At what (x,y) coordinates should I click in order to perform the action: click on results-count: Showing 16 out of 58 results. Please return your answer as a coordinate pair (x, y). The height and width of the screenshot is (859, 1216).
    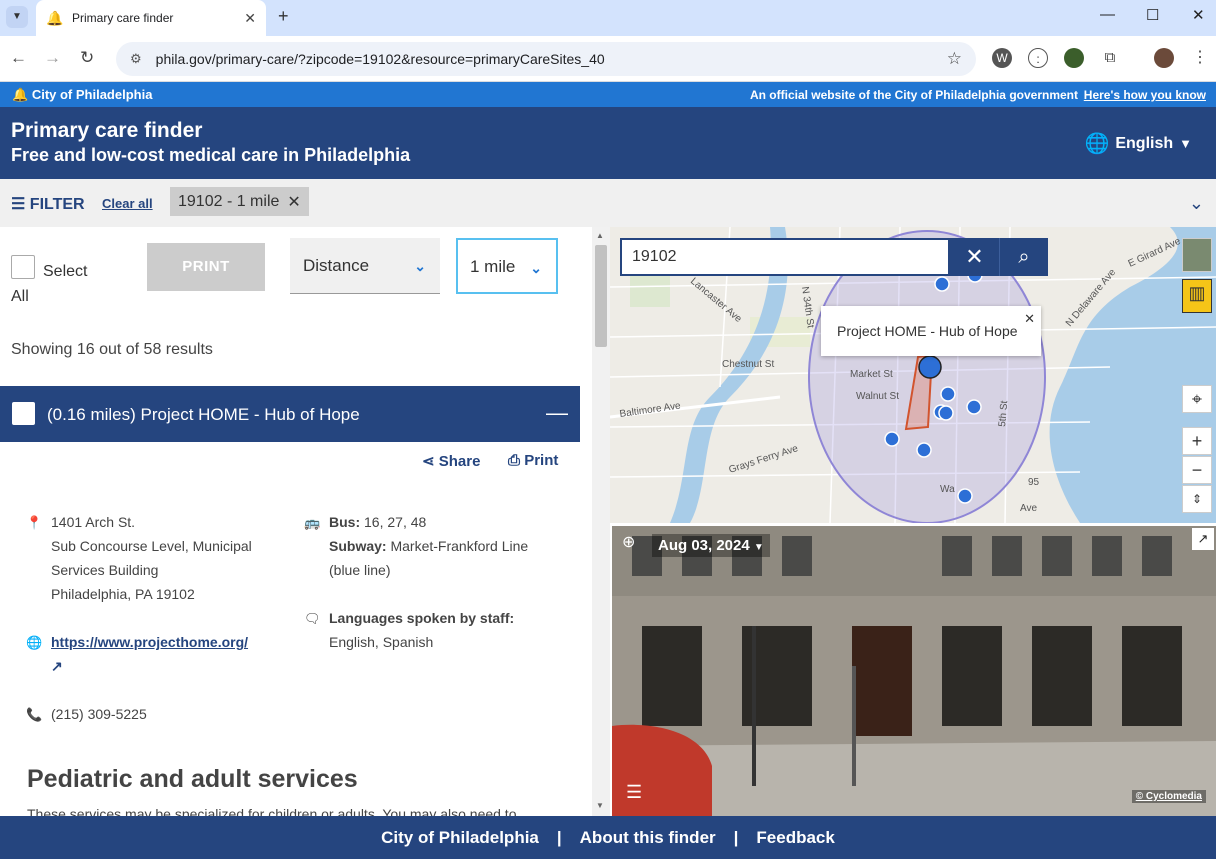
    Looking at the image, I should click on (112, 349).